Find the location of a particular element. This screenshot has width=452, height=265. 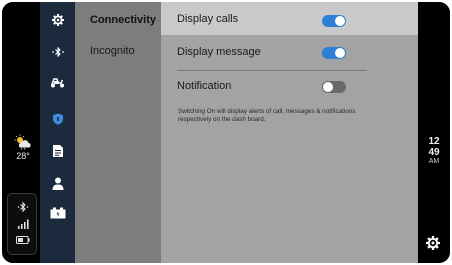

nav-item-battery is located at coordinates (57, 213).